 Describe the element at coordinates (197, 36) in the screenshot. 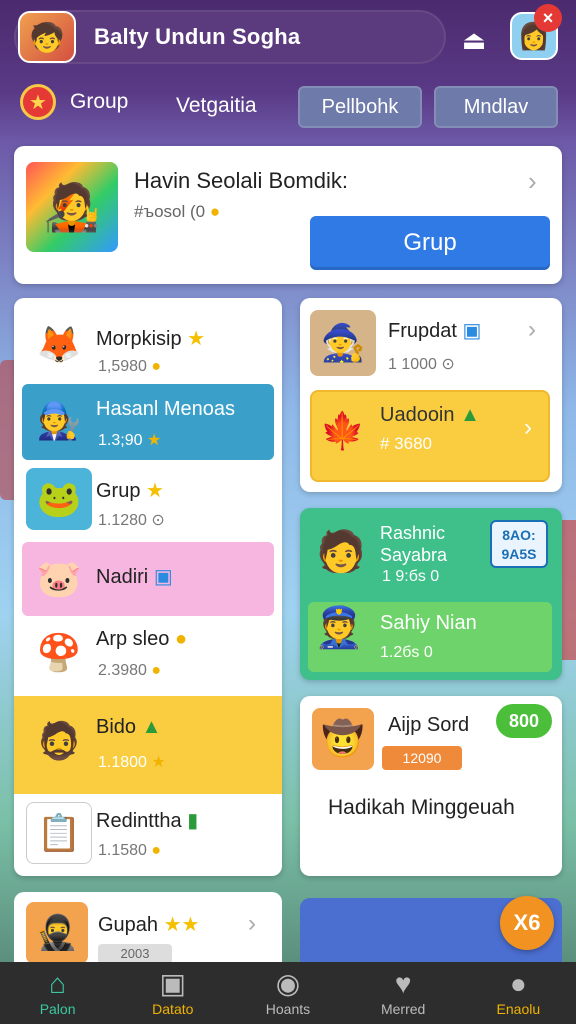

I see `header-title: Balty Undun Sogha` at that location.